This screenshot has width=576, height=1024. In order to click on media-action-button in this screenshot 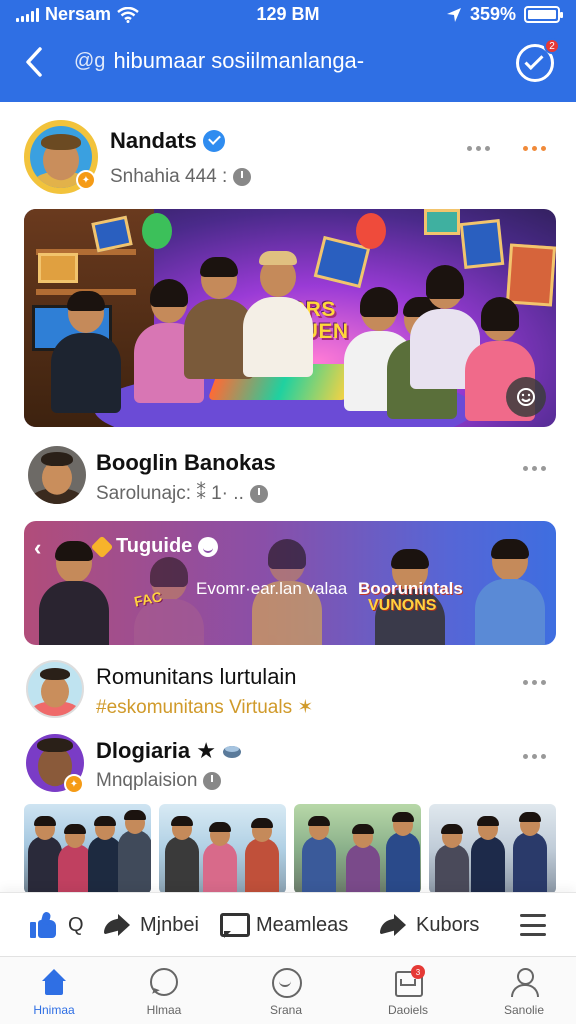, I will do `click(526, 397)`.